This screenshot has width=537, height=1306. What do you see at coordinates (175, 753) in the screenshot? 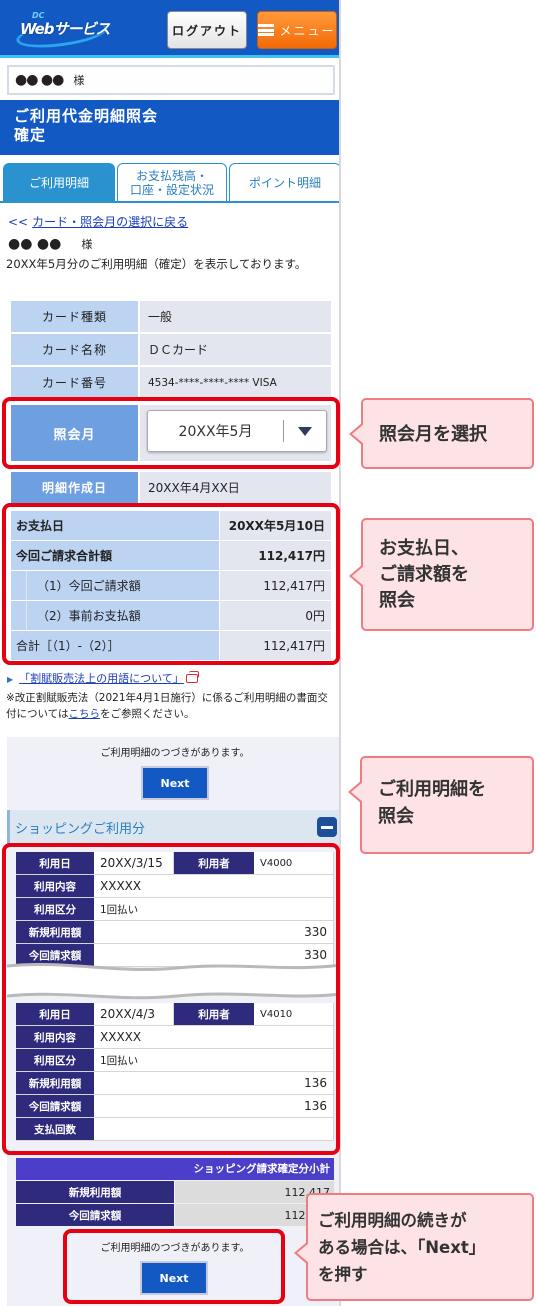
I see `continuation-message-top: ご利用明細のつづきがあります。` at bounding box center [175, 753].